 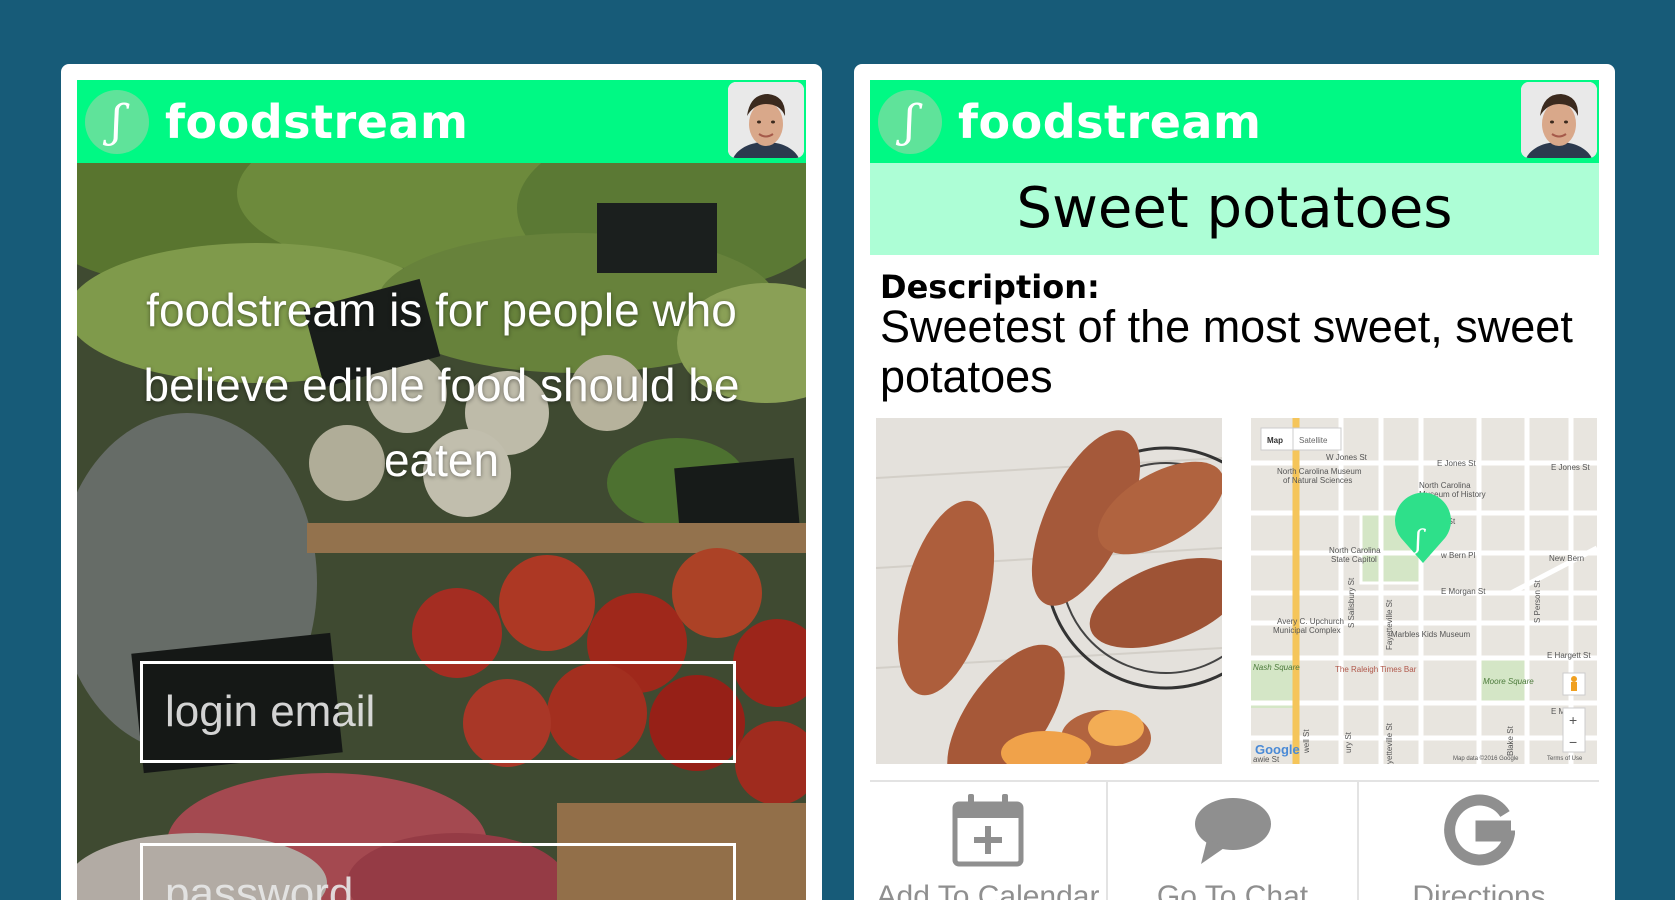 What do you see at coordinates (1232, 831) in the screenshot?
I see `chat-bubble-icon` at bounding box center [1232, 831].